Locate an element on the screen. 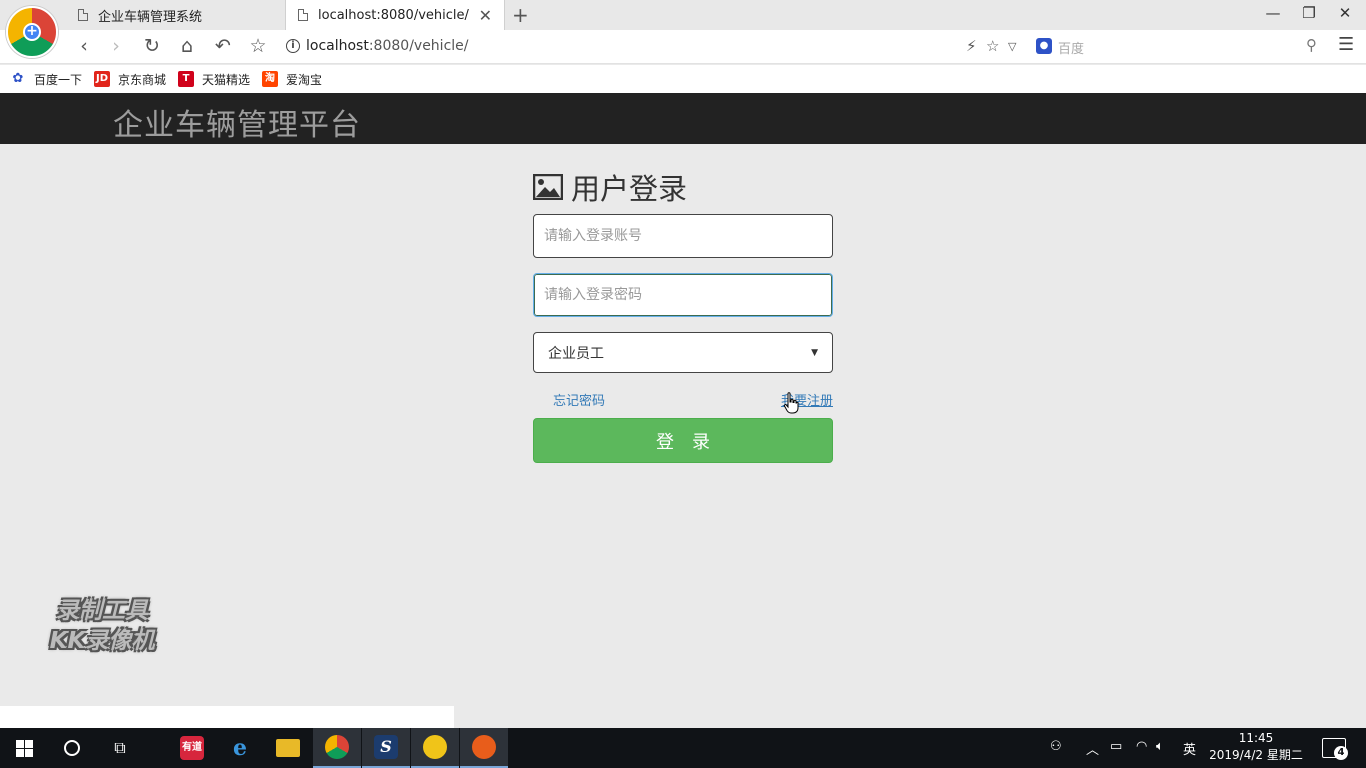 Image resolution: width=1366 pixels, height=768 pixels. browser-tab-localhost: localhost:8080/vehicle/ ✕ is located at coordinates (395, 15).